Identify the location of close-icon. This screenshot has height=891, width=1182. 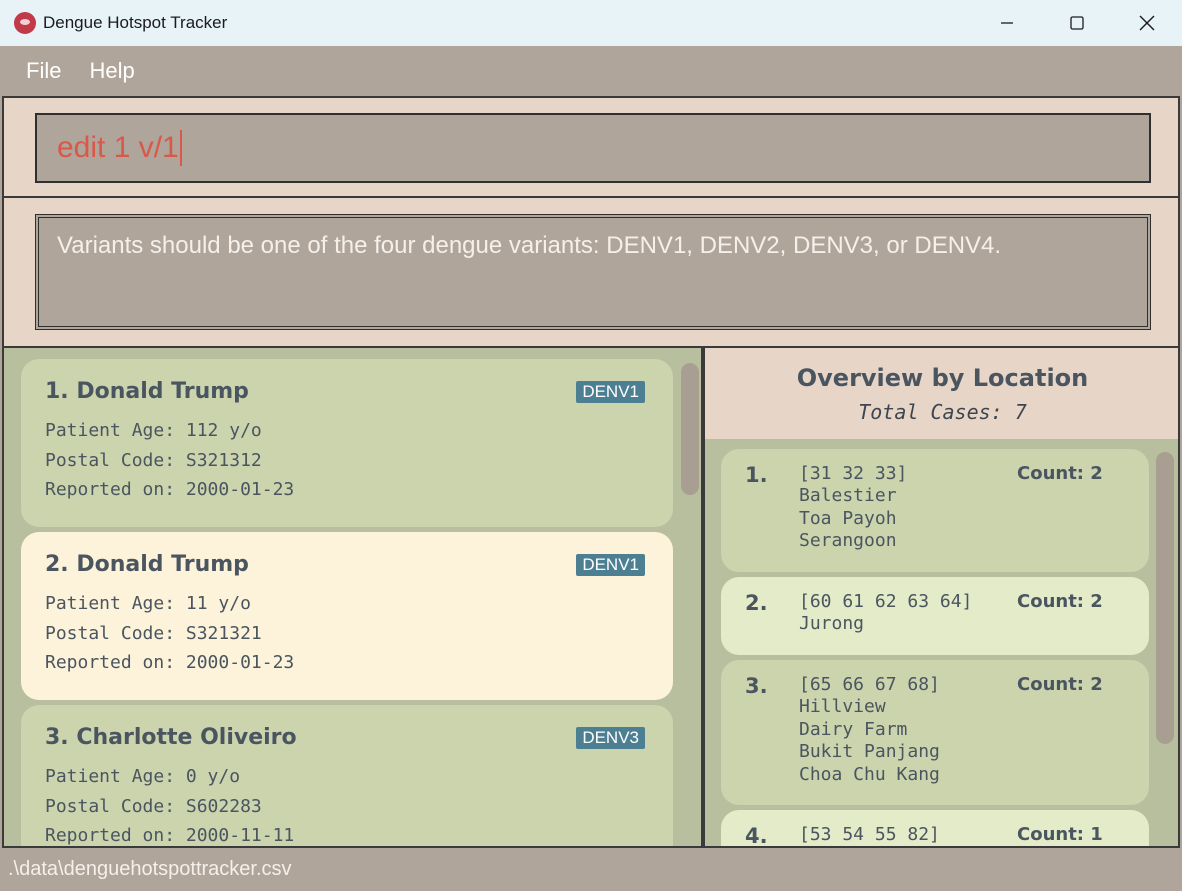
(1147, 23).